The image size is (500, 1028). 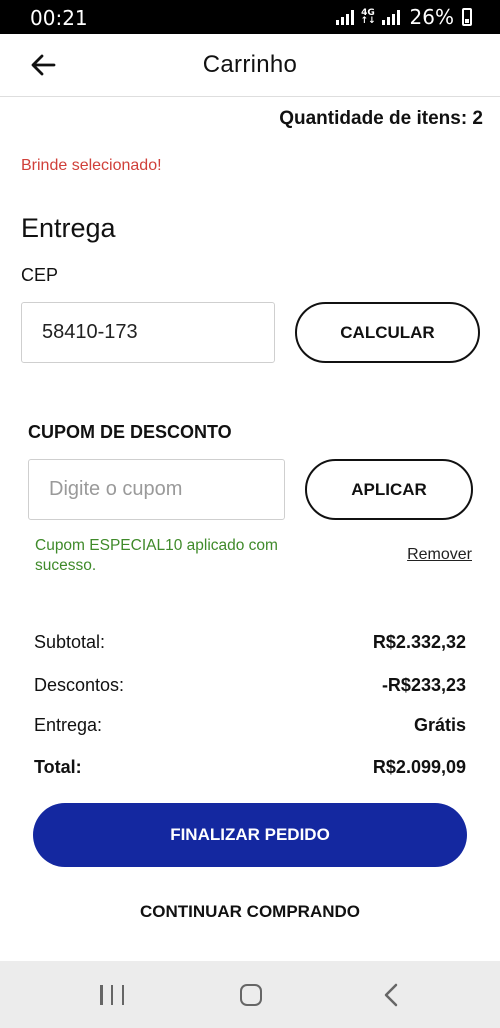 What do you see at coordinates (381, 118) in the screenshot?
I see `item-quantity: Quantidade de itens: 2` at bounding box center [381, 118].